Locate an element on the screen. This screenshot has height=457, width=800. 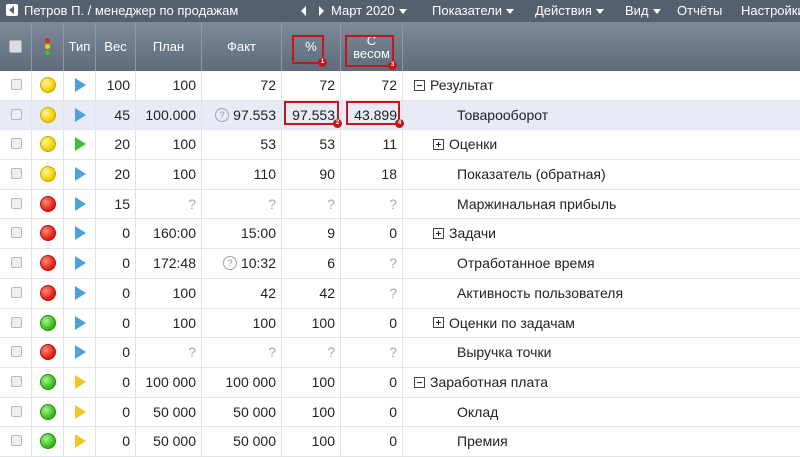
table-row: 0 50 000 50 000 100 0 Оклад is located at coordinates (400, 412).